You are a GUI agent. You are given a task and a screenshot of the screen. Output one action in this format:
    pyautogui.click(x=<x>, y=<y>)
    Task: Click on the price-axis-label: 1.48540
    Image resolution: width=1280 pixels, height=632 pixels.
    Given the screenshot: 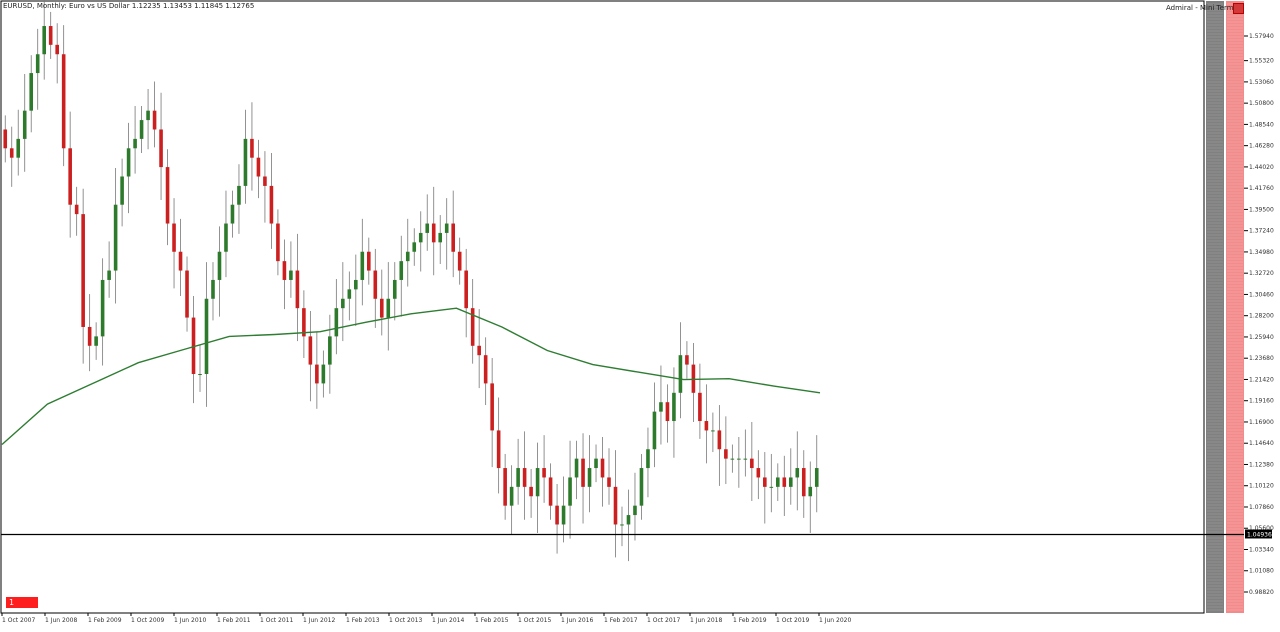 What is the action you would take?
    pyautogui.click(x=1261, y=124)
    